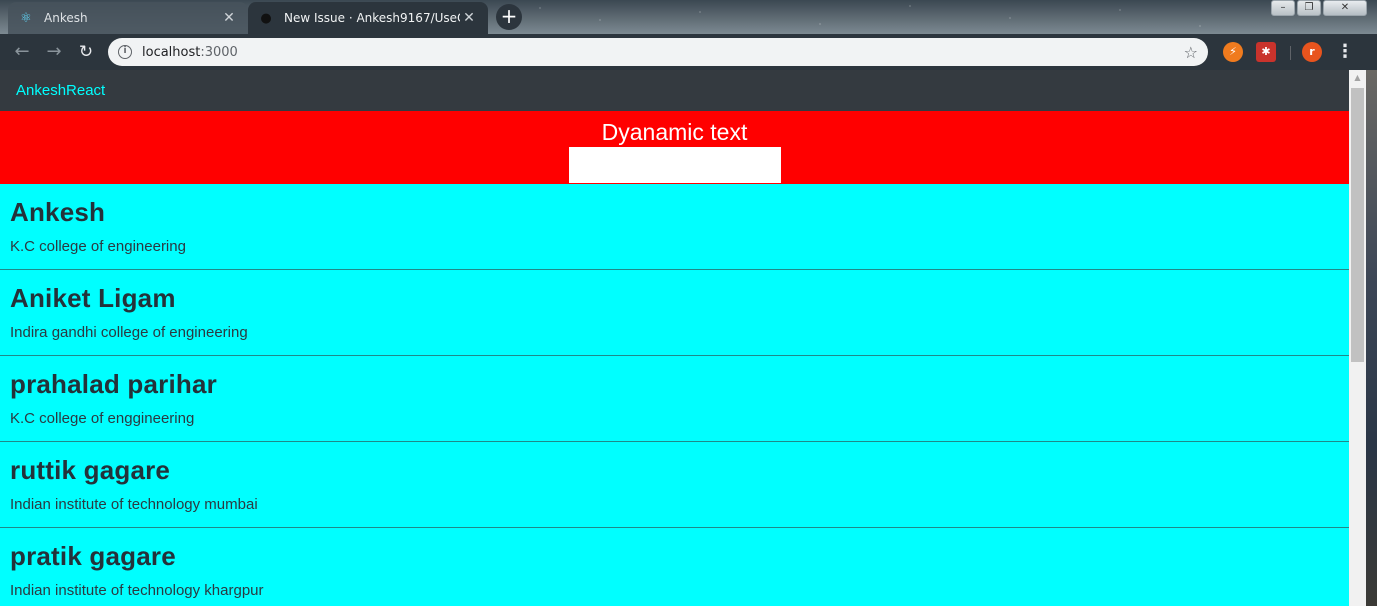 The height and width of the screenshot is (606, 1377). I want to click on page-scrollbar: ▲, so click(1357, 338).